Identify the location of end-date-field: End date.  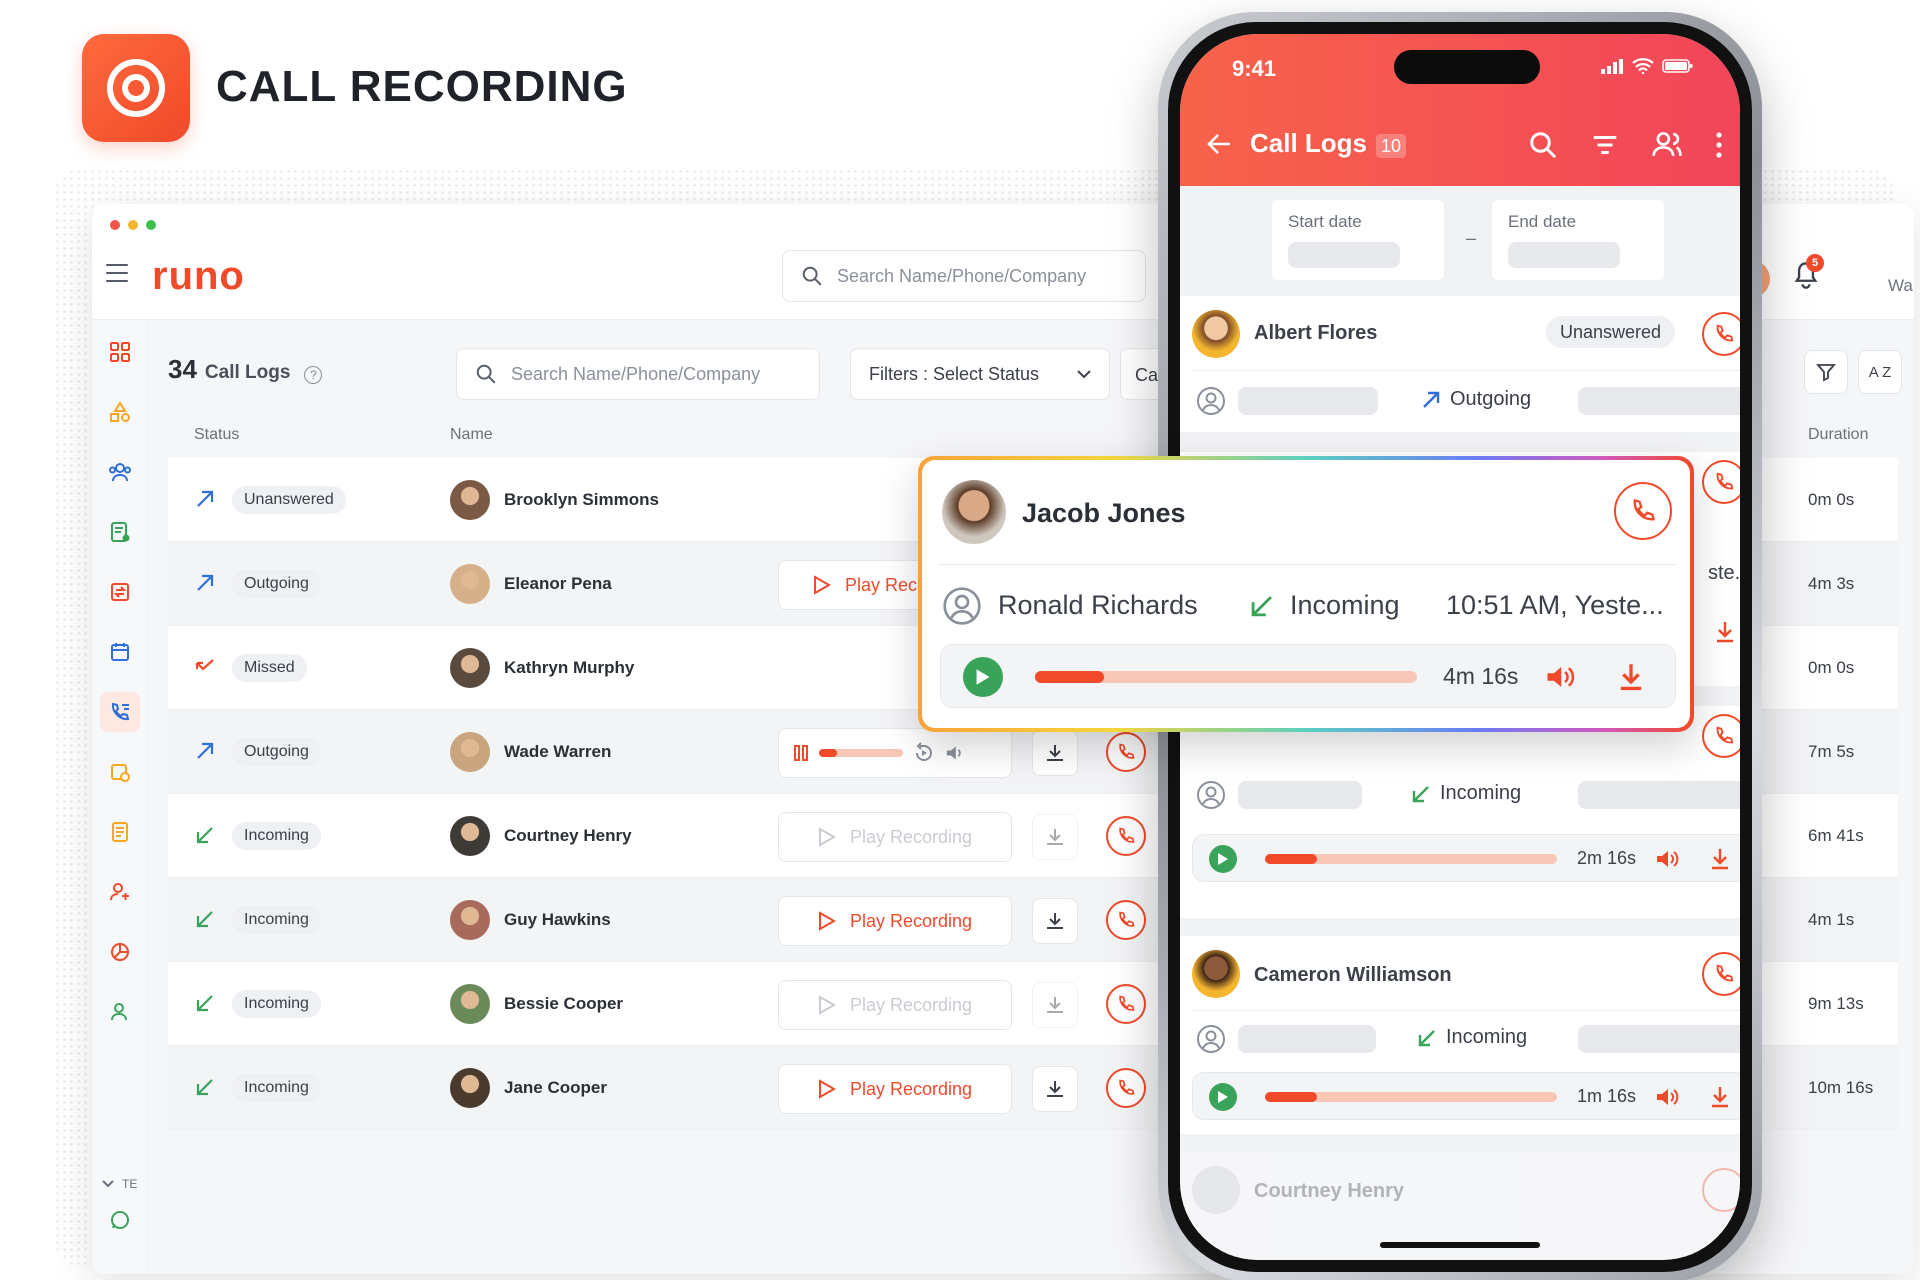
(1578, 240).